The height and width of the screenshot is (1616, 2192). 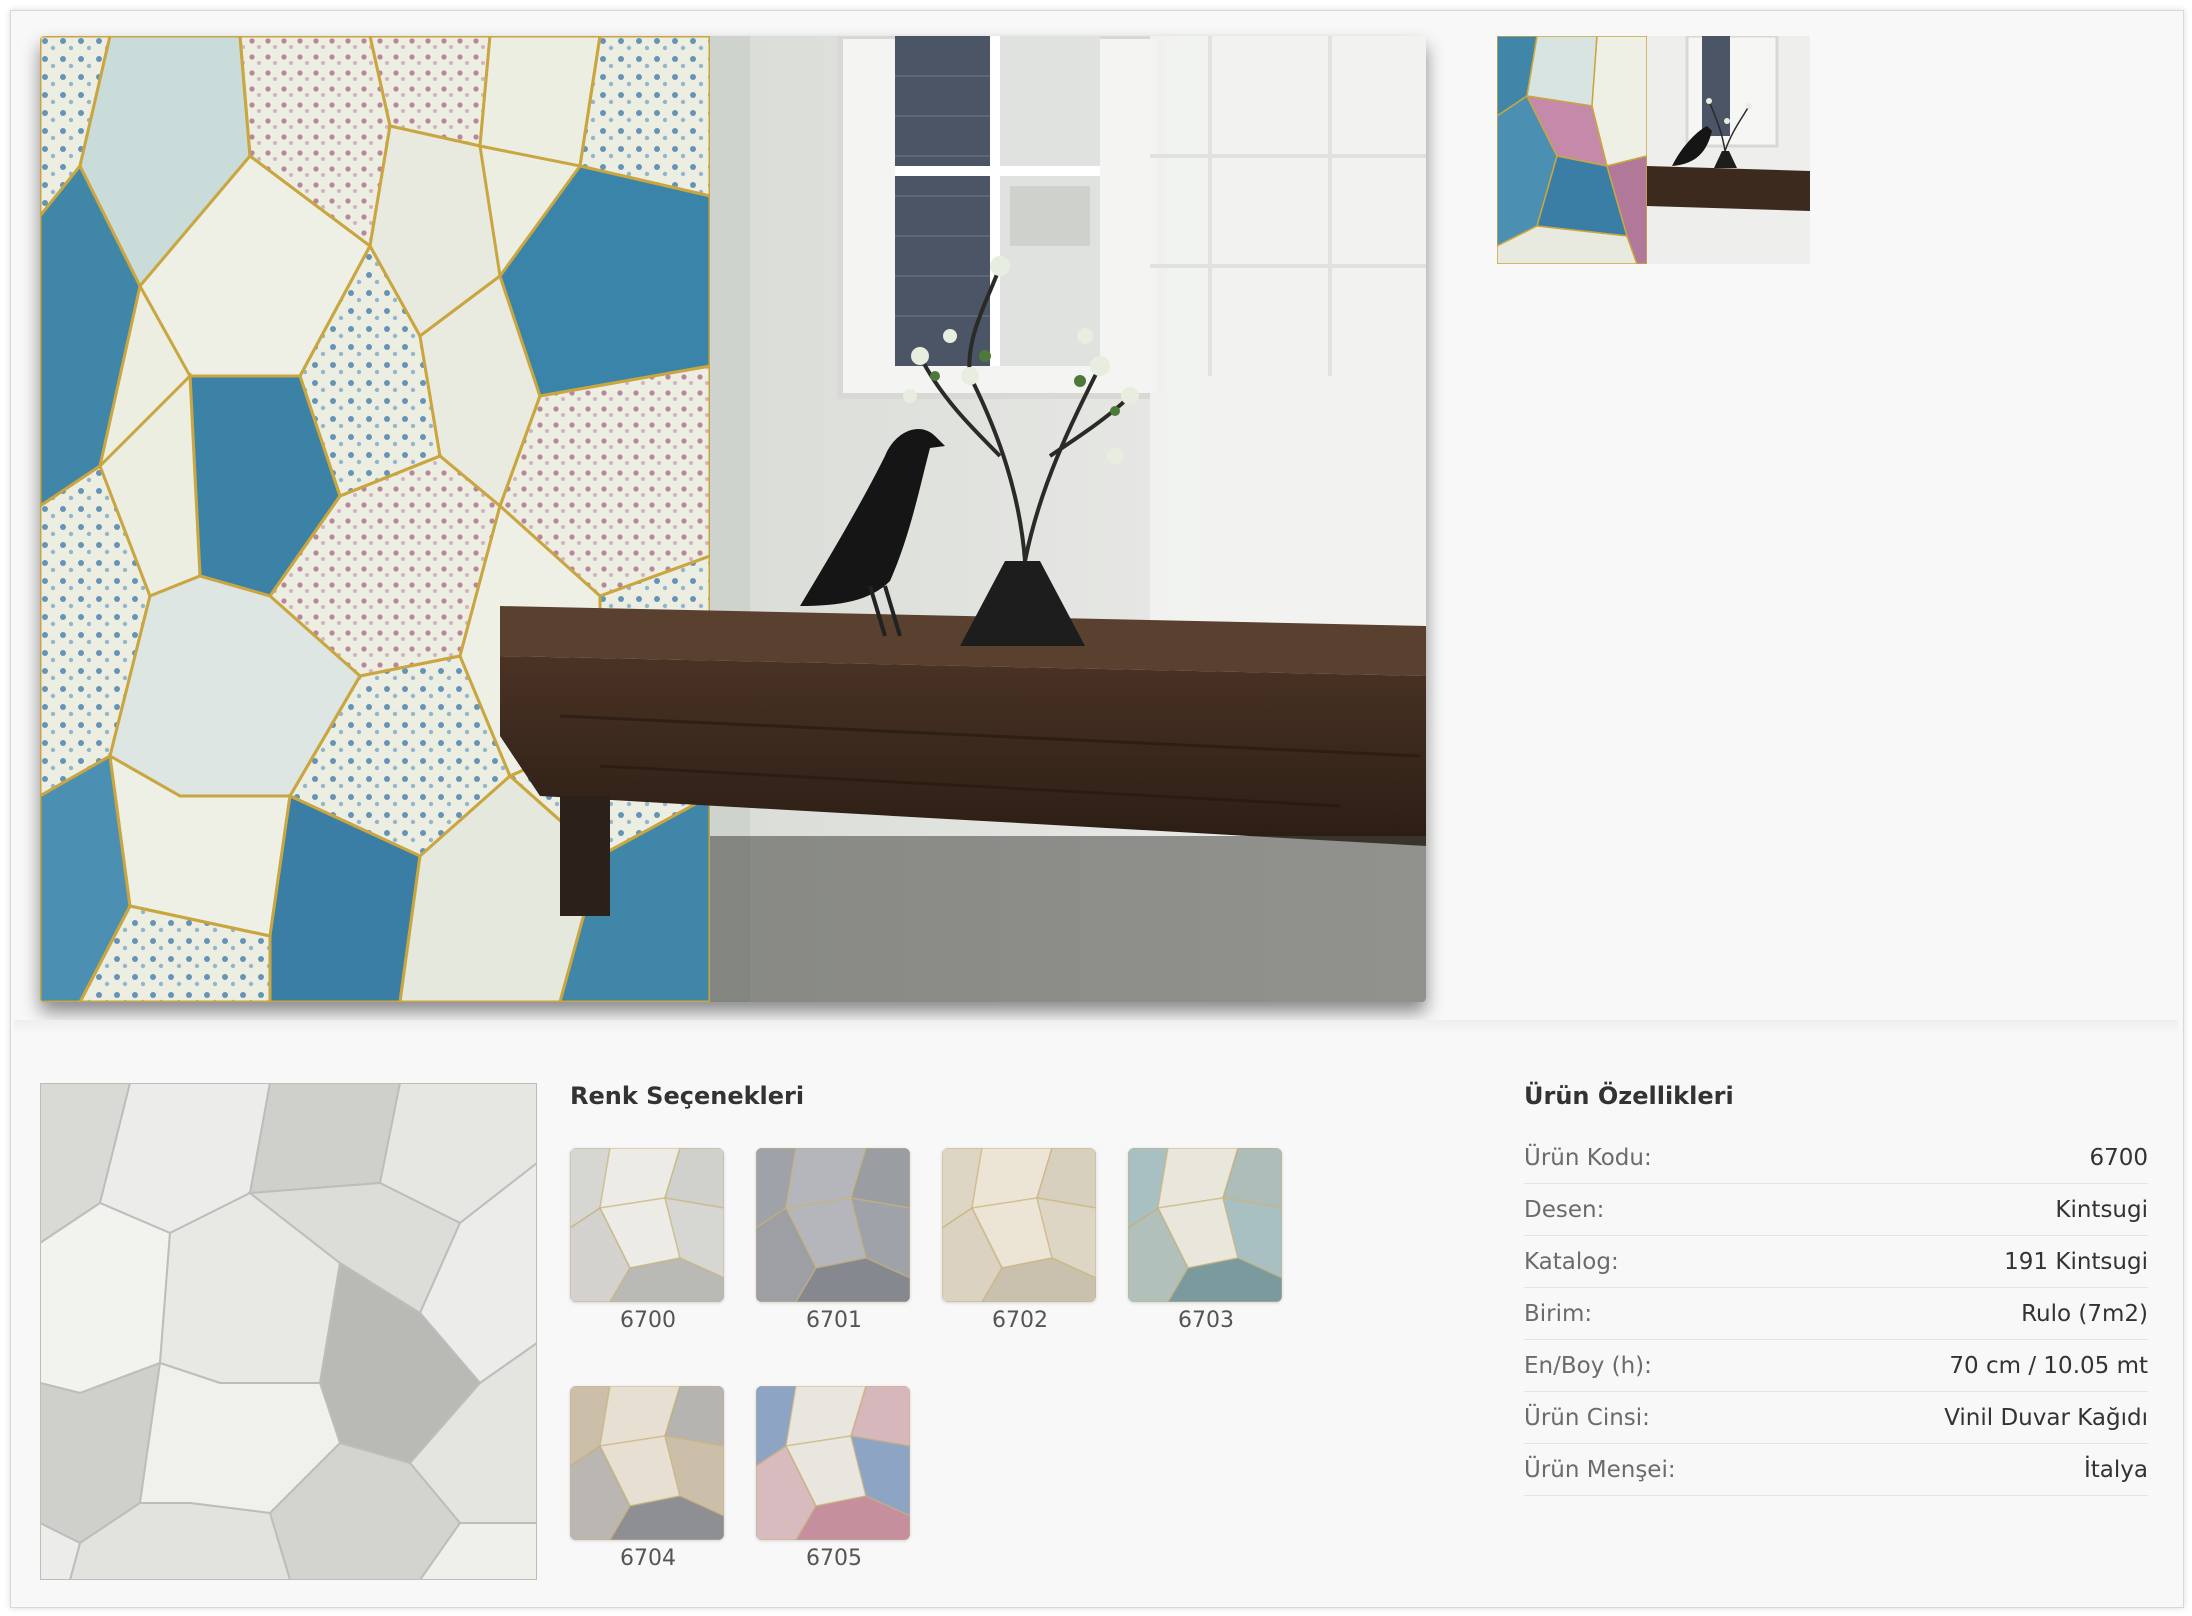 I want to click on color-option-code: 6705, so click(x=834, y=1558).